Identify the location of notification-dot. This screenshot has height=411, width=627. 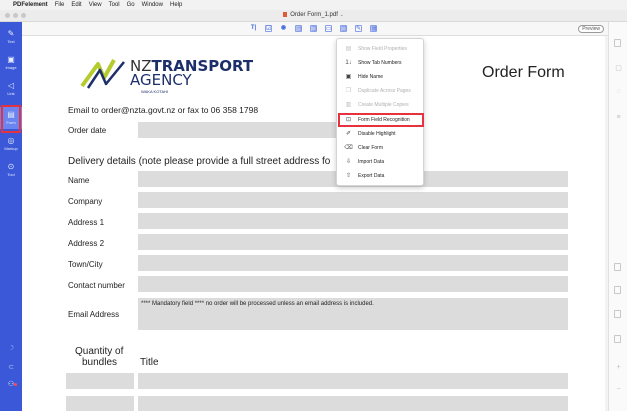
(15, 384).